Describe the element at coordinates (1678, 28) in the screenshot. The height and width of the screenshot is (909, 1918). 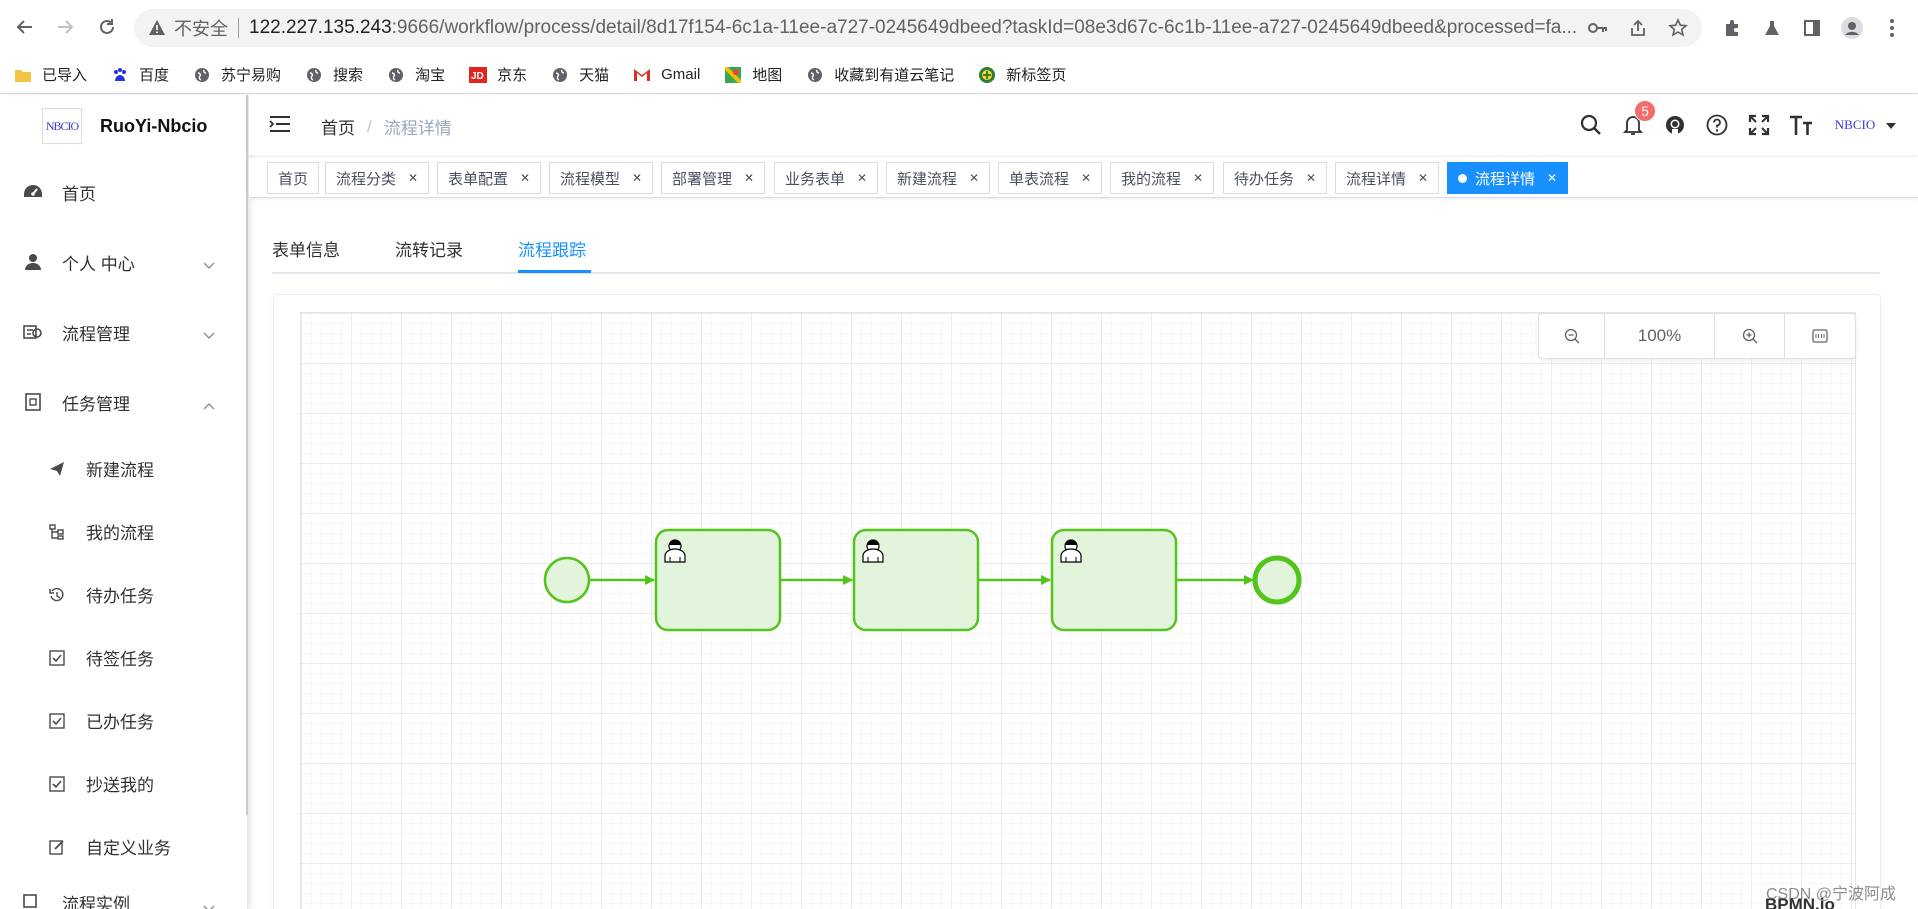
I see `star-icon` at that location.